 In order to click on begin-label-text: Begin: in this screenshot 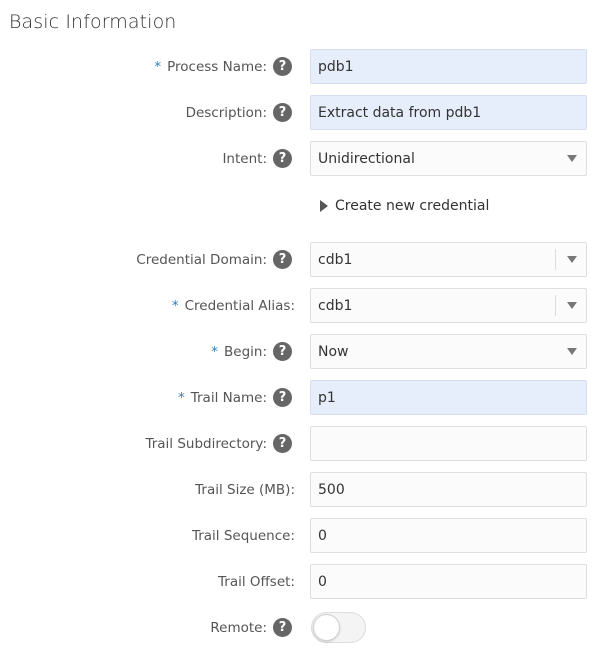, I will do `click(245, 351)`.